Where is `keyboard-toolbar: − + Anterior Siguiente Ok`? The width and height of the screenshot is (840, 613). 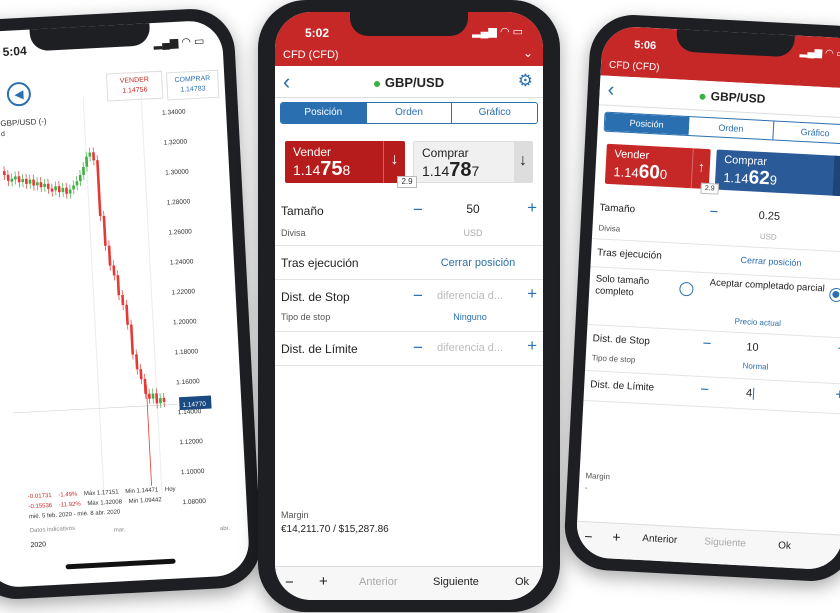 keyboard-toolbar: − + Anterior Siguiente Ok is located at coordinates (409, 583).